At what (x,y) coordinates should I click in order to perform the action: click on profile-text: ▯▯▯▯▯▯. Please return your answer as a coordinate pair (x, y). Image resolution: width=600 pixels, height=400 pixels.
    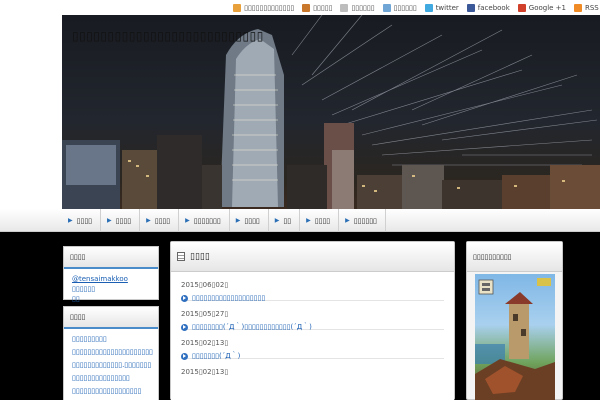
    Looking at the image, I should click on (84, 289).